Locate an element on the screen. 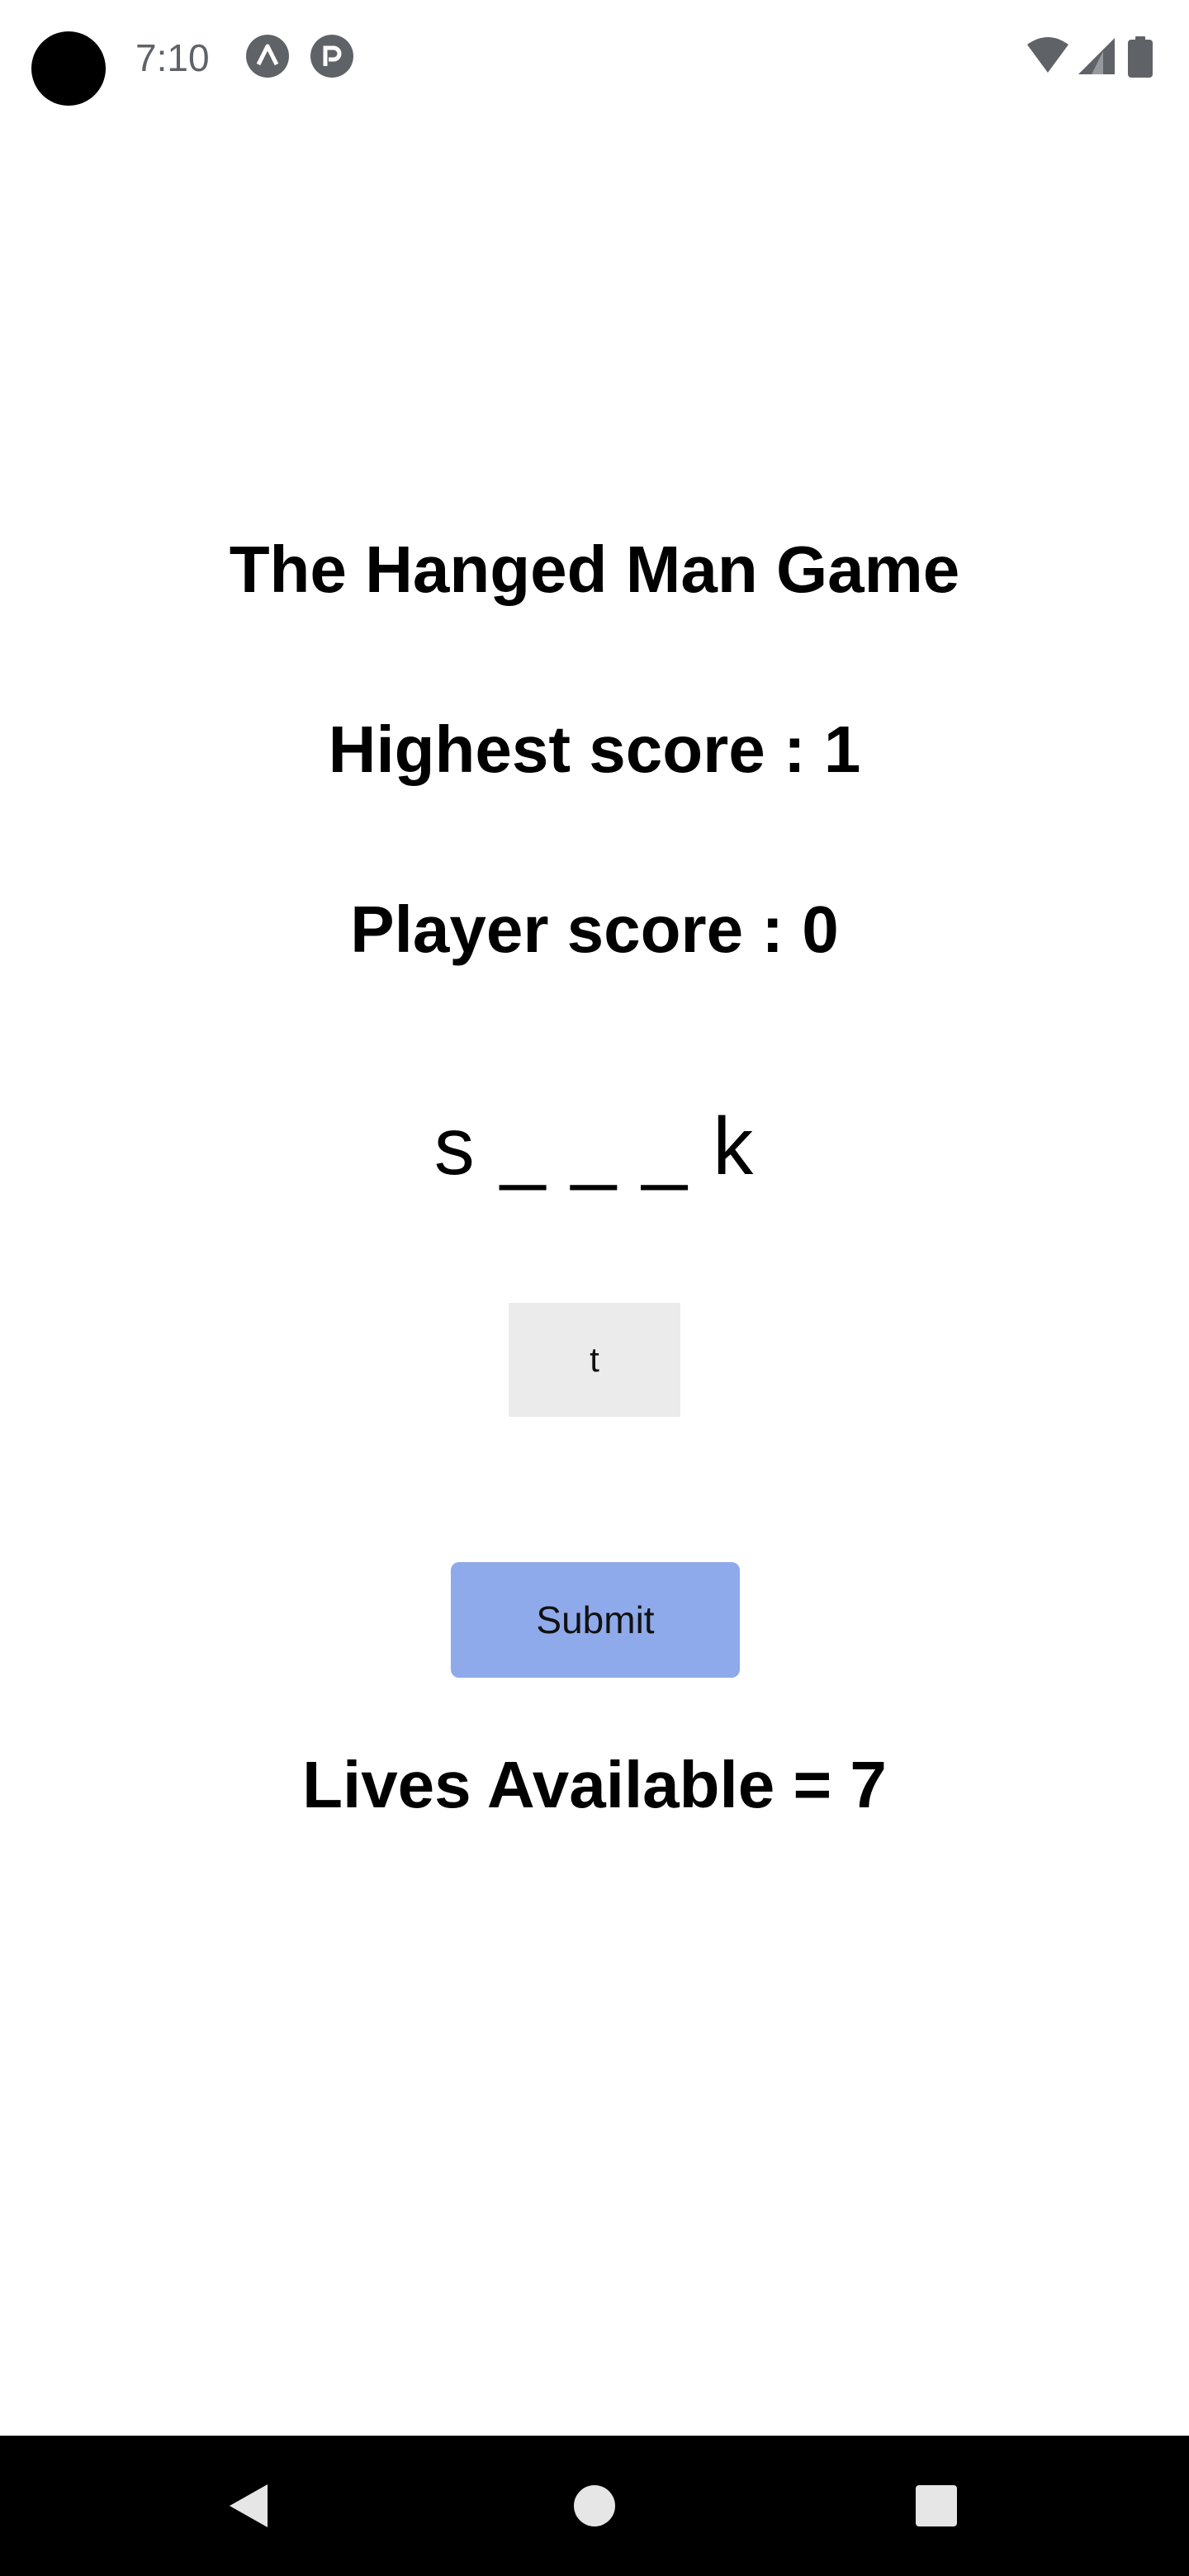 Image resolution: width=1189 pixels, height=2576 pixels. system-tray is located at coordinates (1096, 57).